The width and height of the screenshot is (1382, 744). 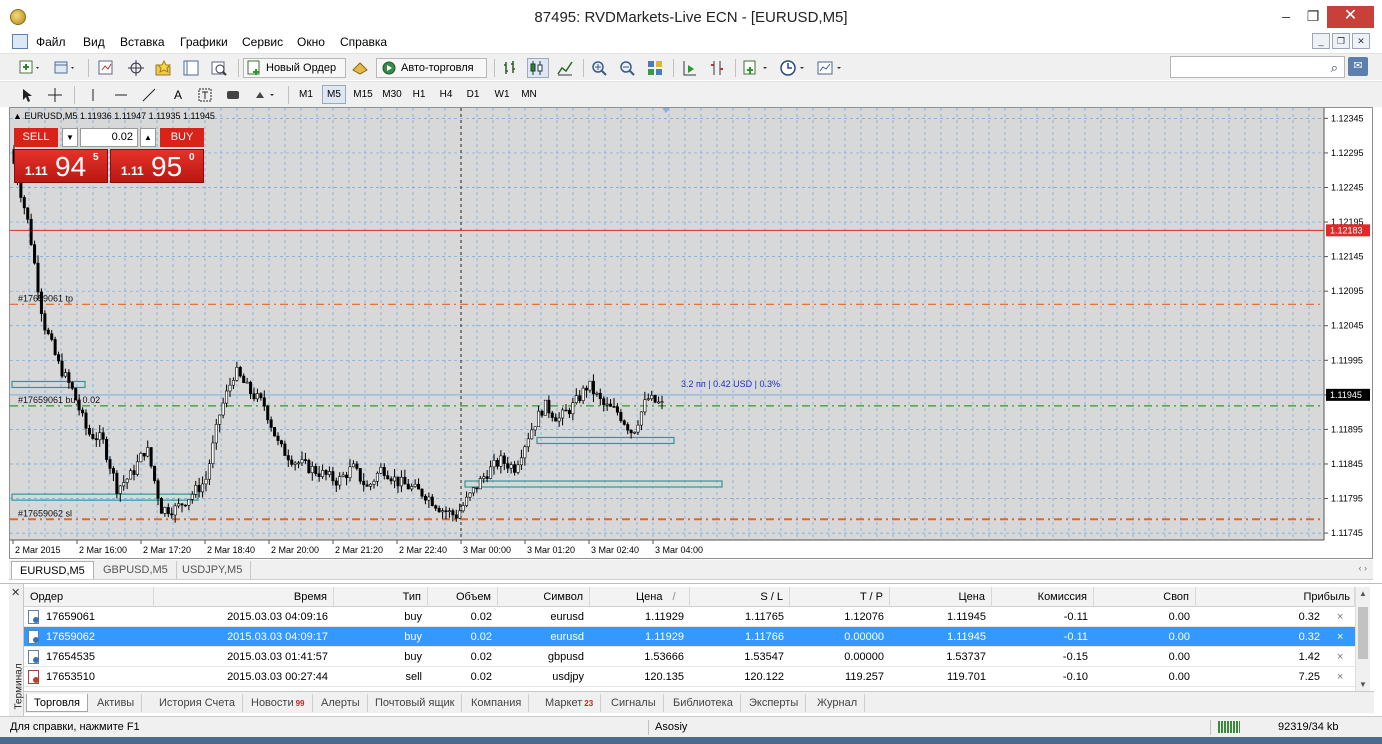 I want to click on mdi-restore-button: ❐, so click(x=1341, y=41).